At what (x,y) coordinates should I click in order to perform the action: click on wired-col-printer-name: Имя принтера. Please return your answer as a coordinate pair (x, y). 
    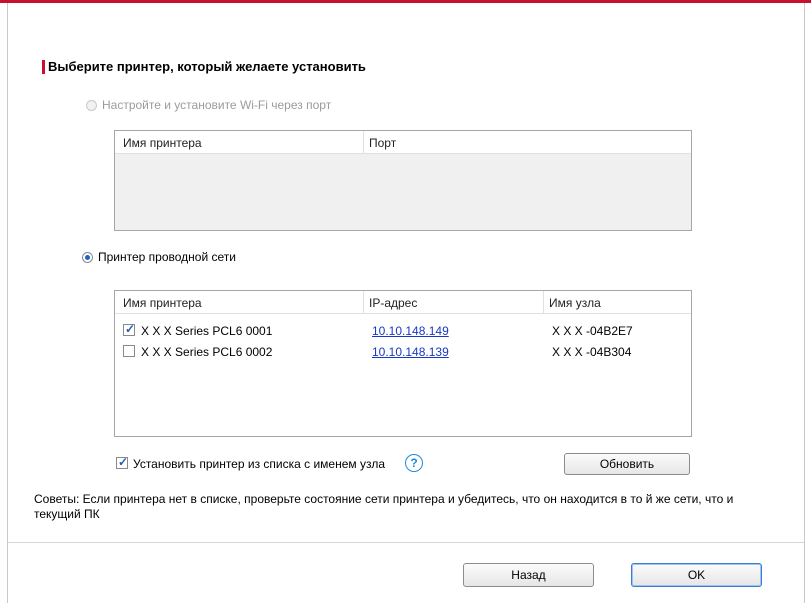
    Looking at the image, I should click on (162, 303).